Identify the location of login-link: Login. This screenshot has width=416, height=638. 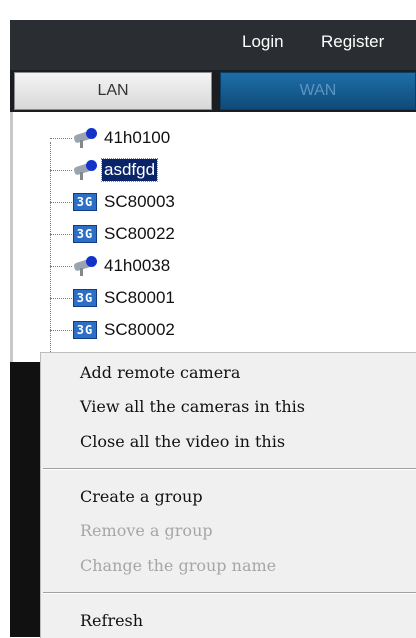
(263, 42).